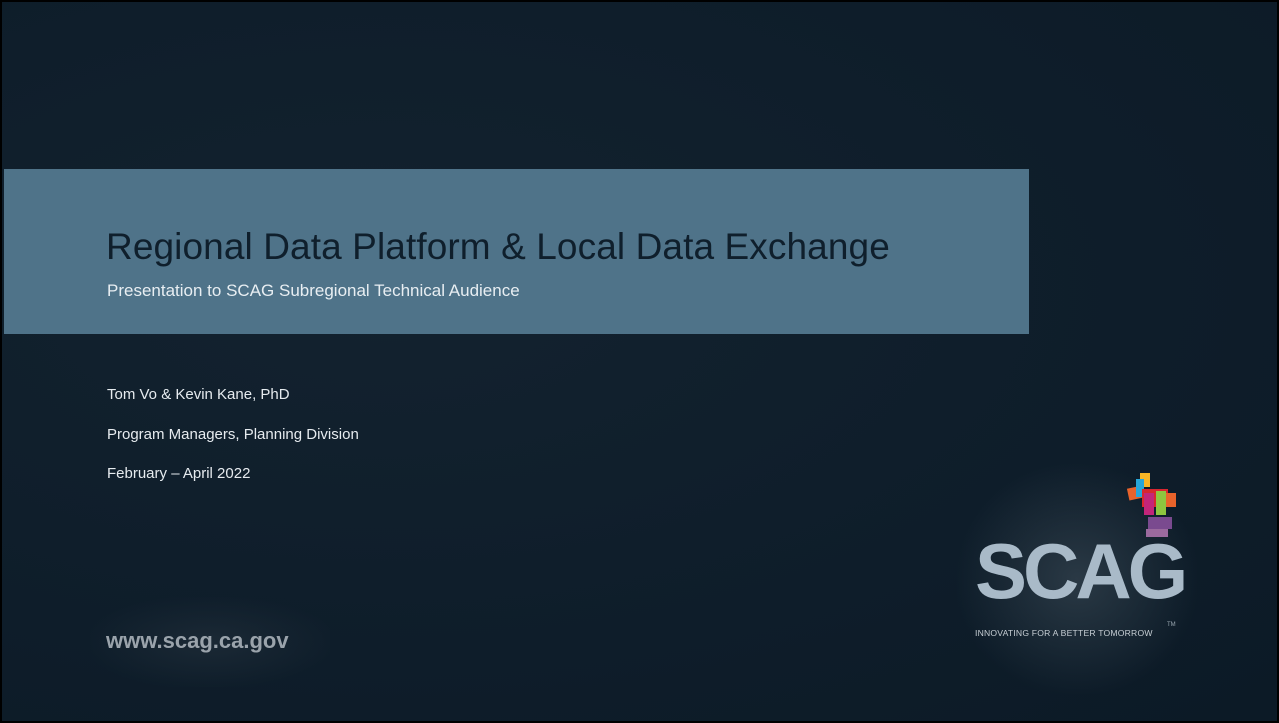  Describe the element at coordinates (197, 640) in the screenshot. I see `website-url: www.scag.ca.gov` at that location.